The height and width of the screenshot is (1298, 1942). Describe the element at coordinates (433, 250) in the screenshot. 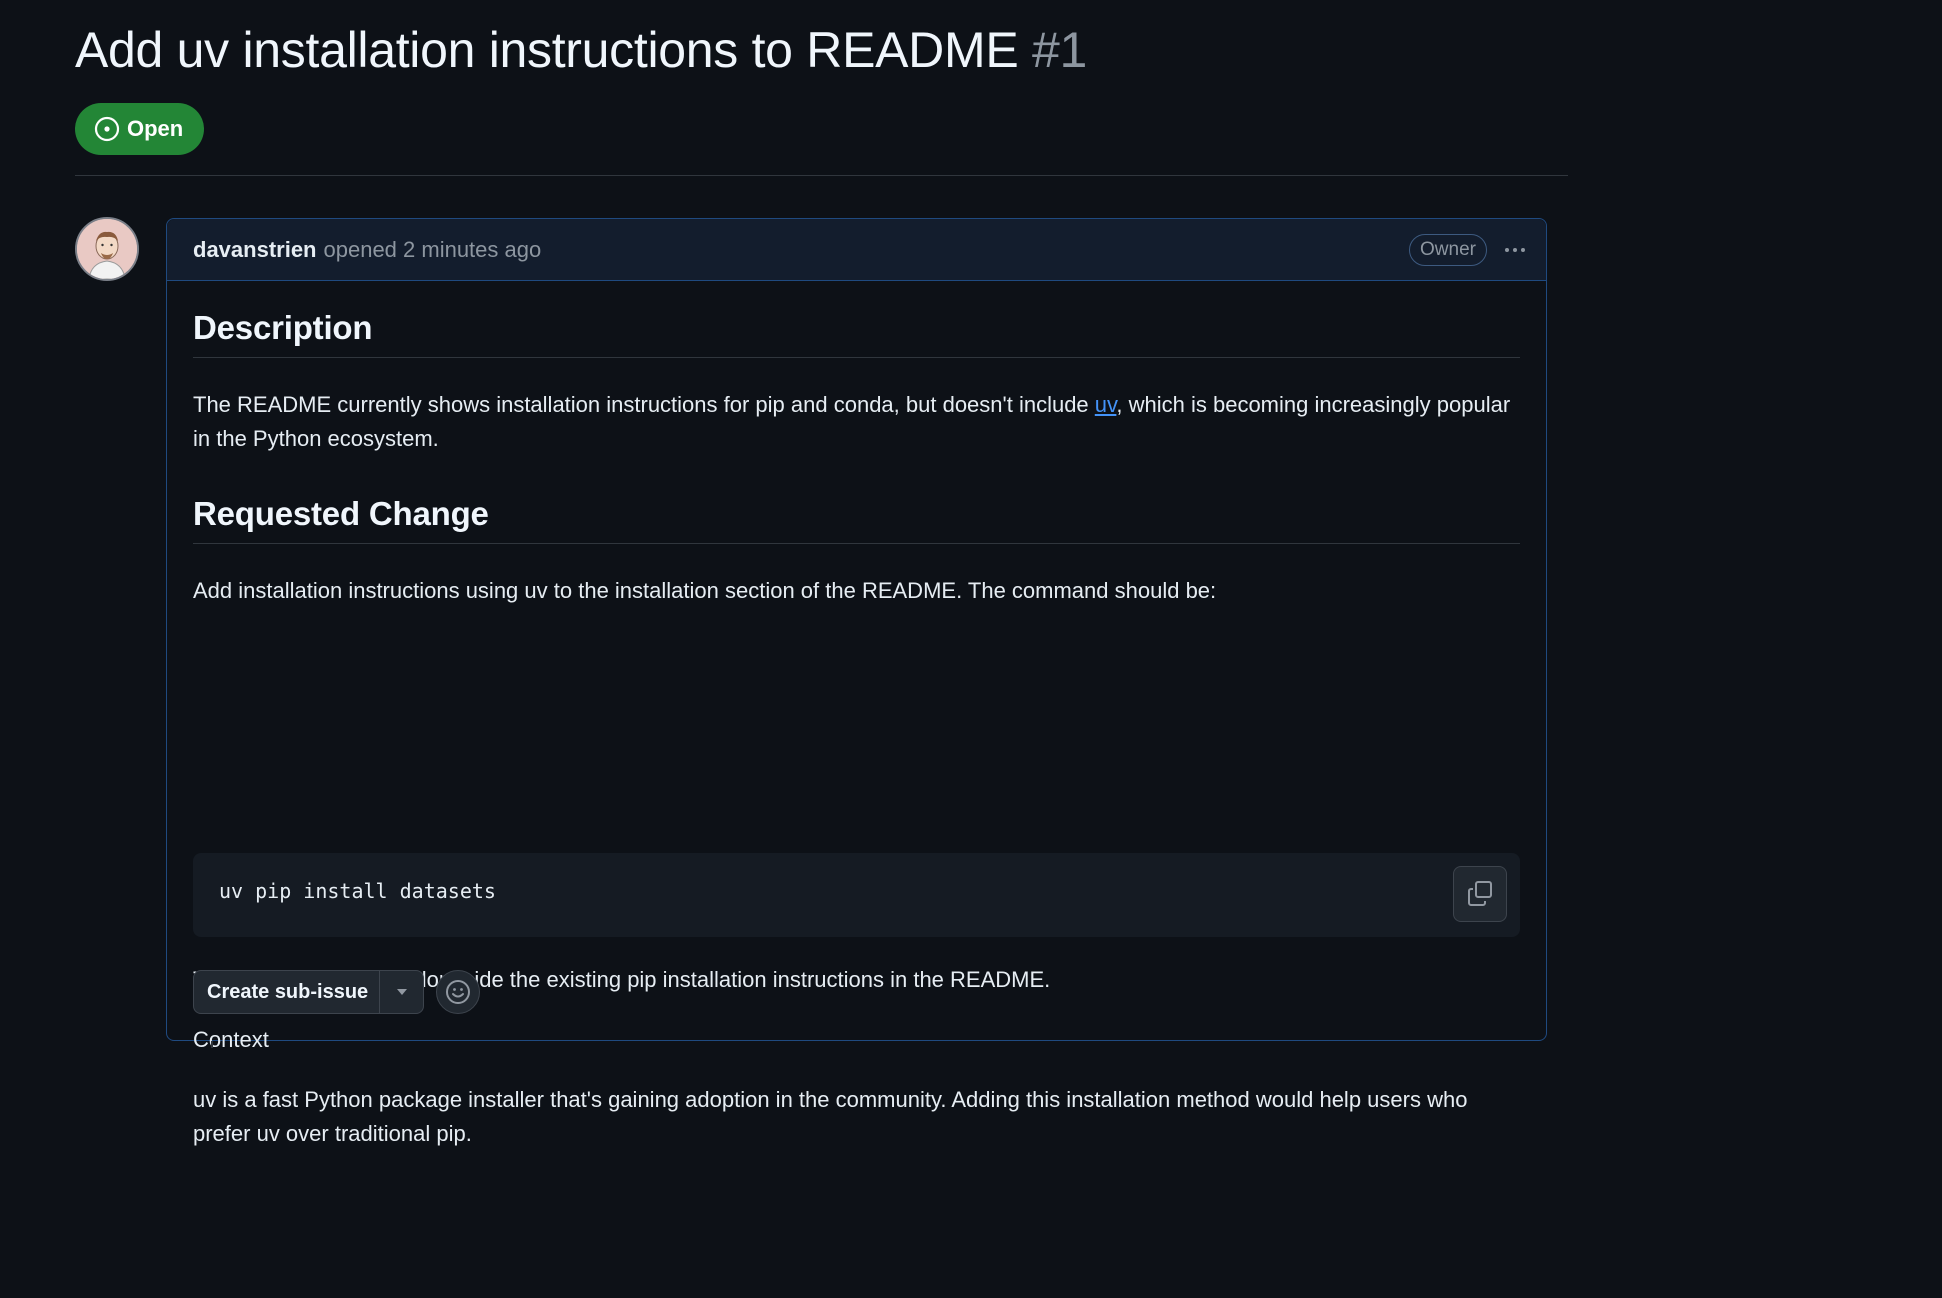

I see `comment-timestamp: opened 2 minutes ago` at that location.